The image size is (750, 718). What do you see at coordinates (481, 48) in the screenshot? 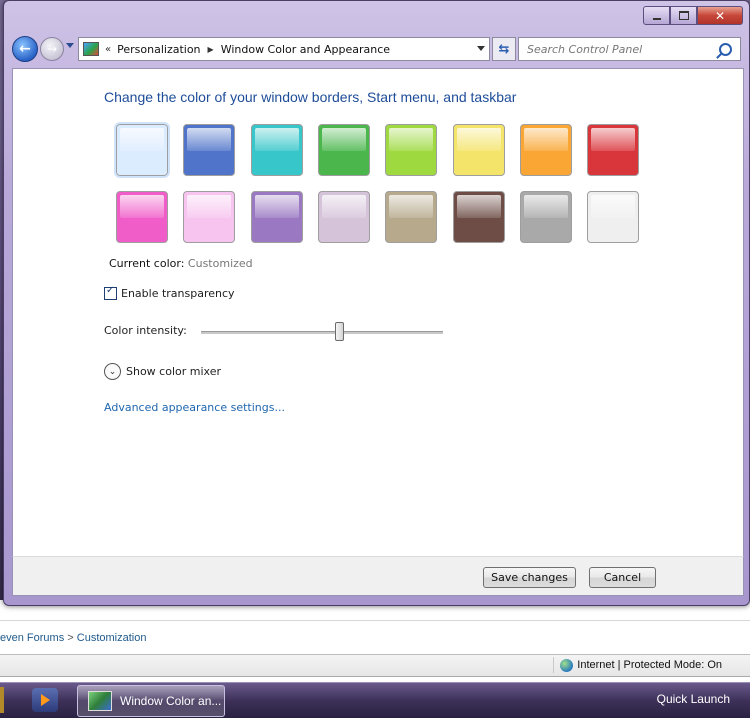
I see `address-dropdown-icon` at bounding box center [481, 48].